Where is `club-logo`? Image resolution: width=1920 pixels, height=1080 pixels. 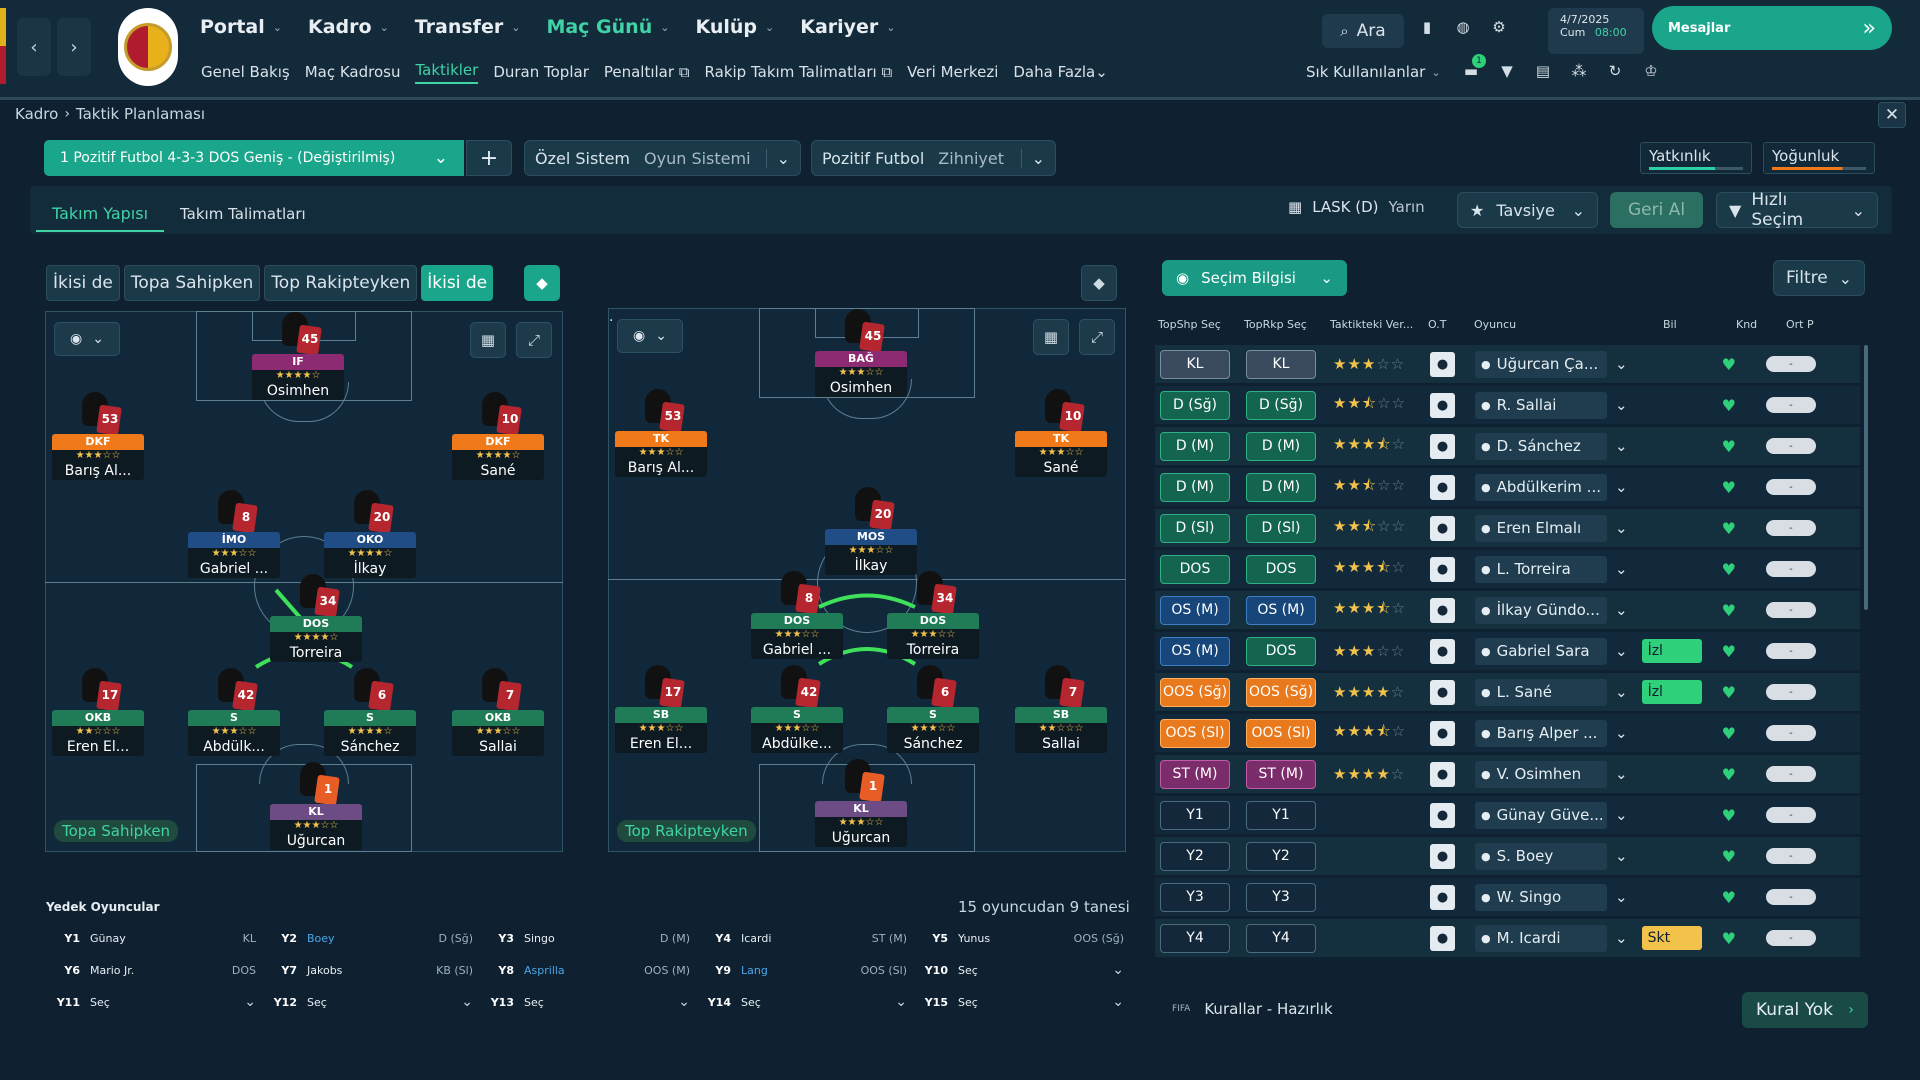
club-logo is located at coordinates (148, 47).